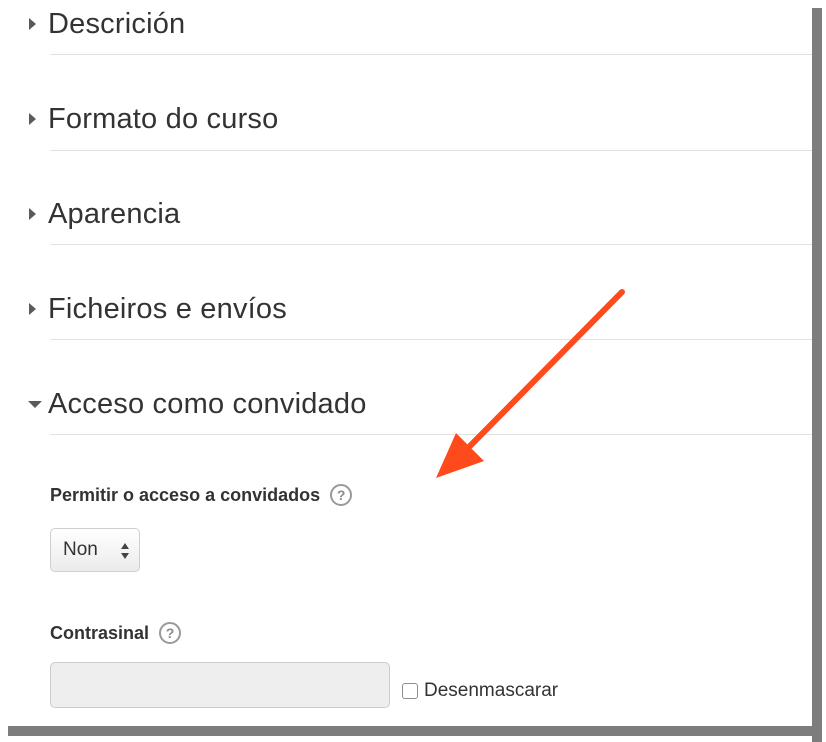 The width and height of the screenshot is (826, 742). I want to click on section-header-aparencia: Aparencia, so click(420, 214).